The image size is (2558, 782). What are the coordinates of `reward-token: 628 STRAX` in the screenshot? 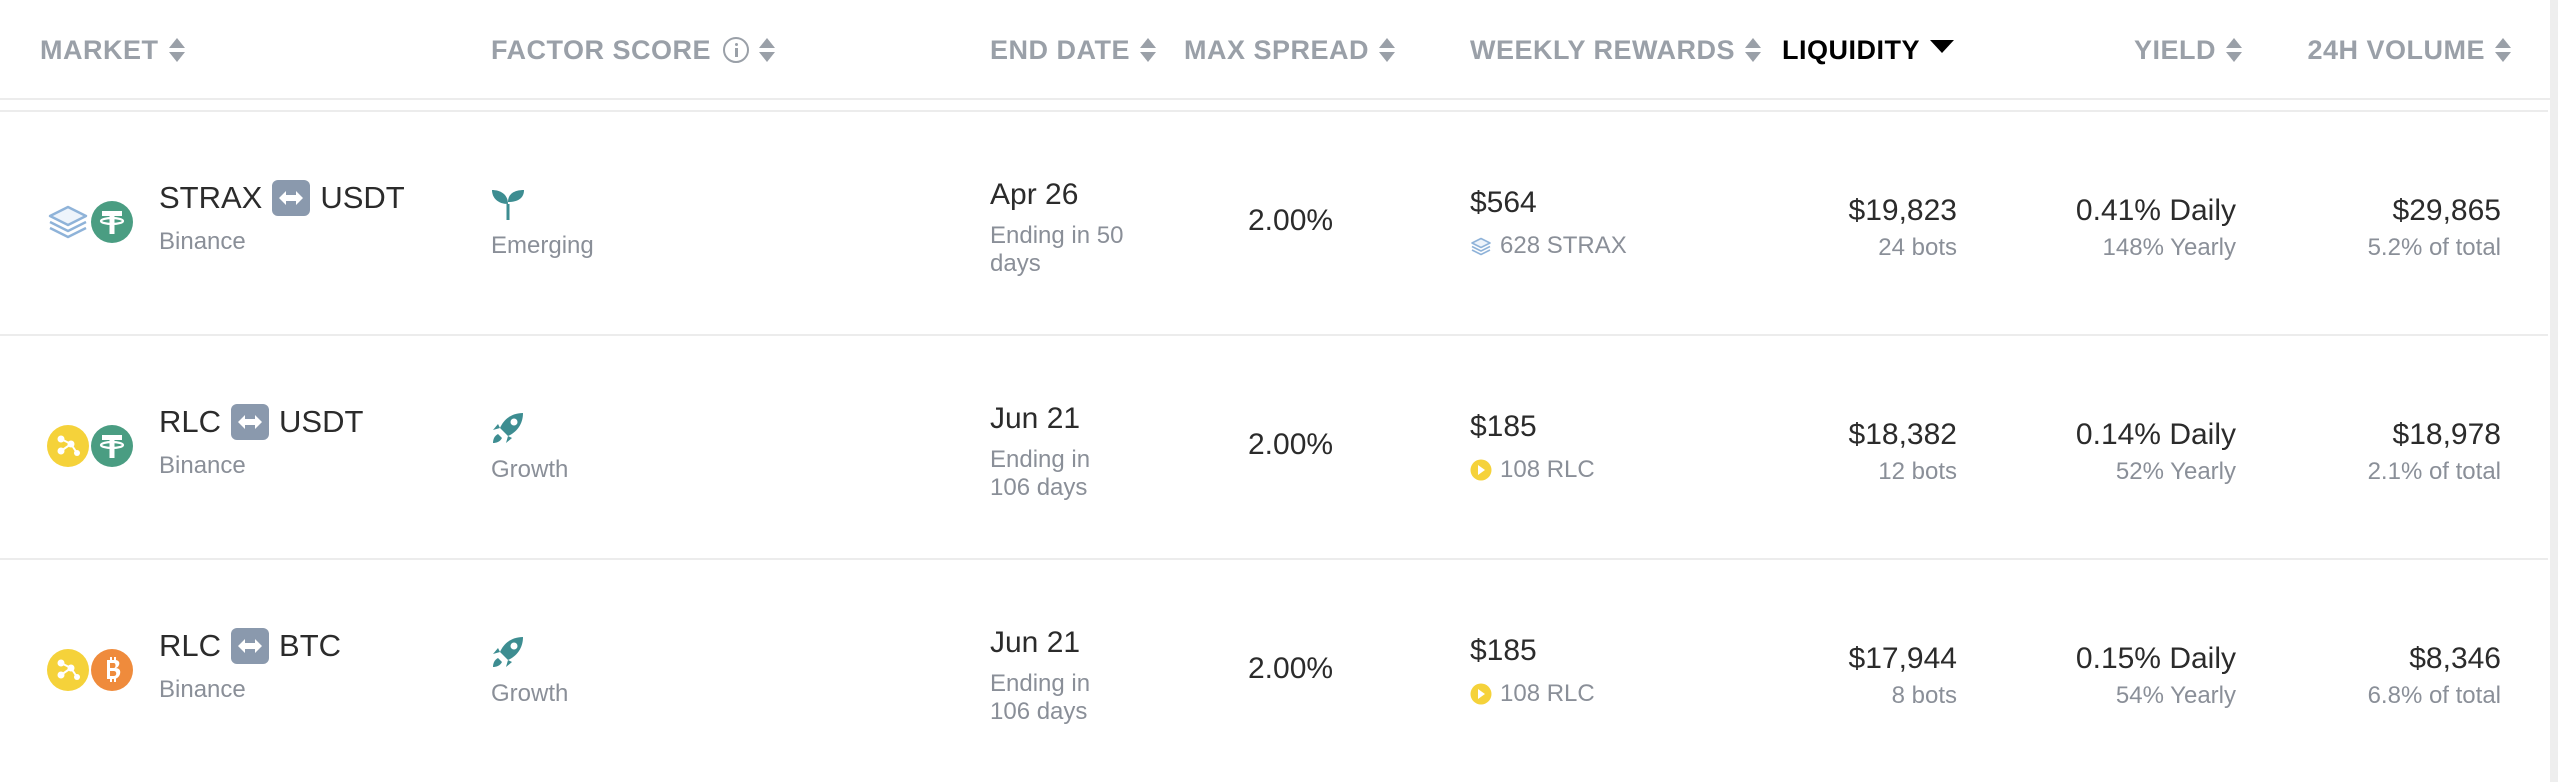 It's located at (1548, 246).